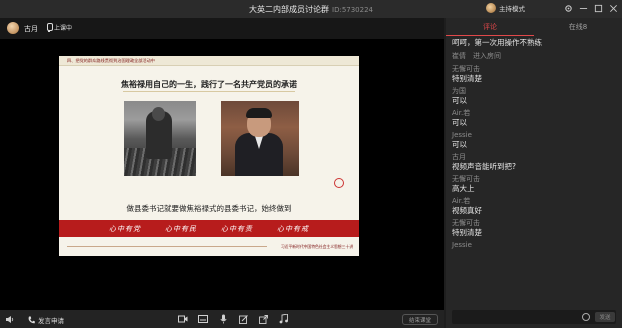 The width and height of the screenshot is (622, 328). What do you see at coordinates (578, 27) in the screenshot?
I see `tab-online: 在线8` at bounding box center [578, 27].